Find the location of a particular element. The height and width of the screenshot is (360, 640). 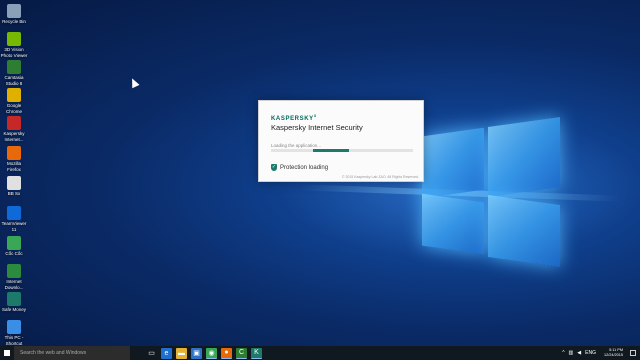

desktop-icon: Mozilla Firefox is located at coordinates (14, 159).